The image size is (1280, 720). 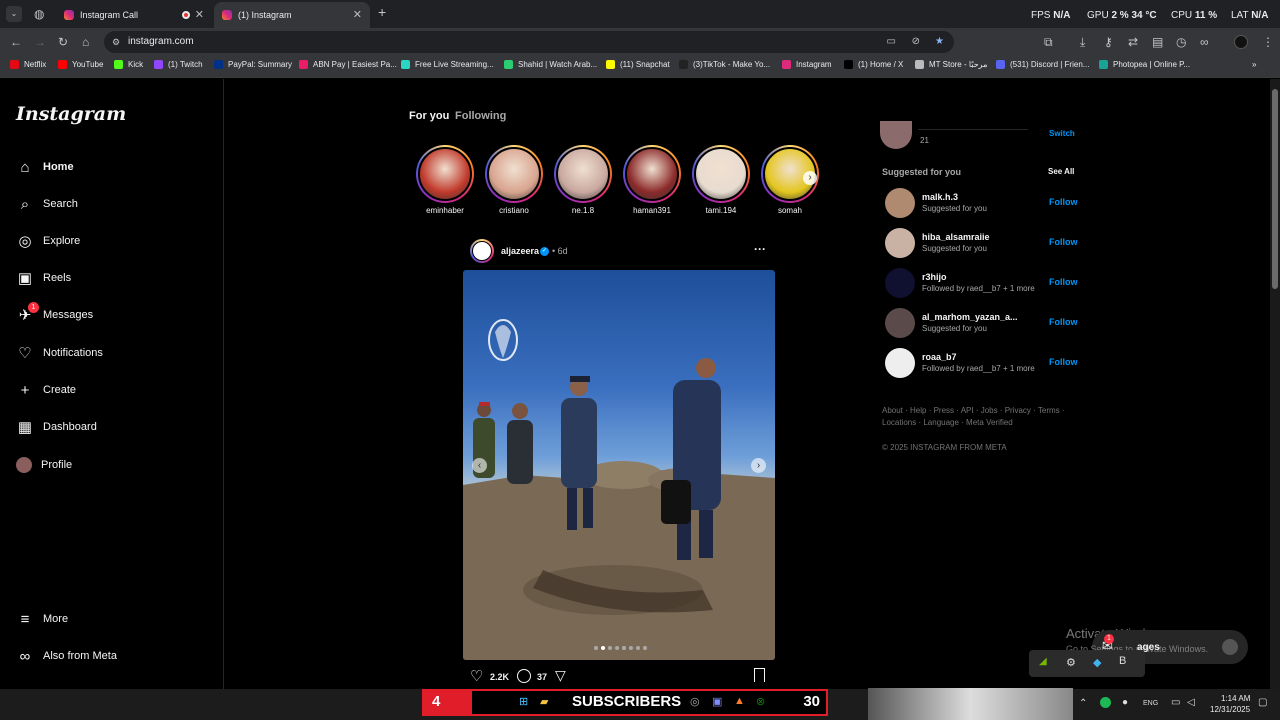 What do you see at coordinates (1048, 42) in the screenshot?
I see `extensions-icon: ⧉` at bounding box center [1048, 42].